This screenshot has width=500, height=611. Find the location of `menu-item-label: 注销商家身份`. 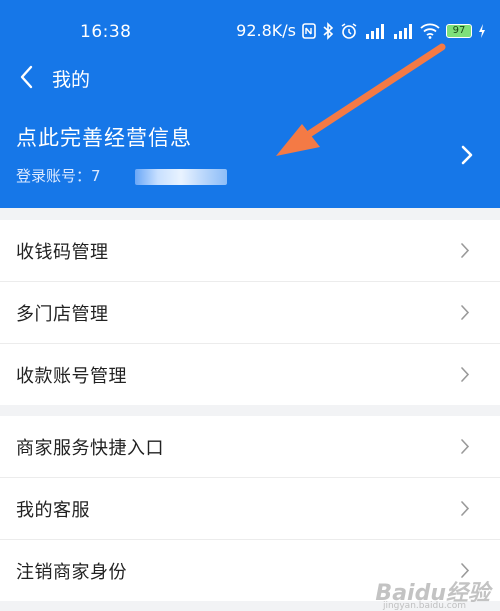

menu-item-label: 注销商家身份 is located at coordinates (71, 572).